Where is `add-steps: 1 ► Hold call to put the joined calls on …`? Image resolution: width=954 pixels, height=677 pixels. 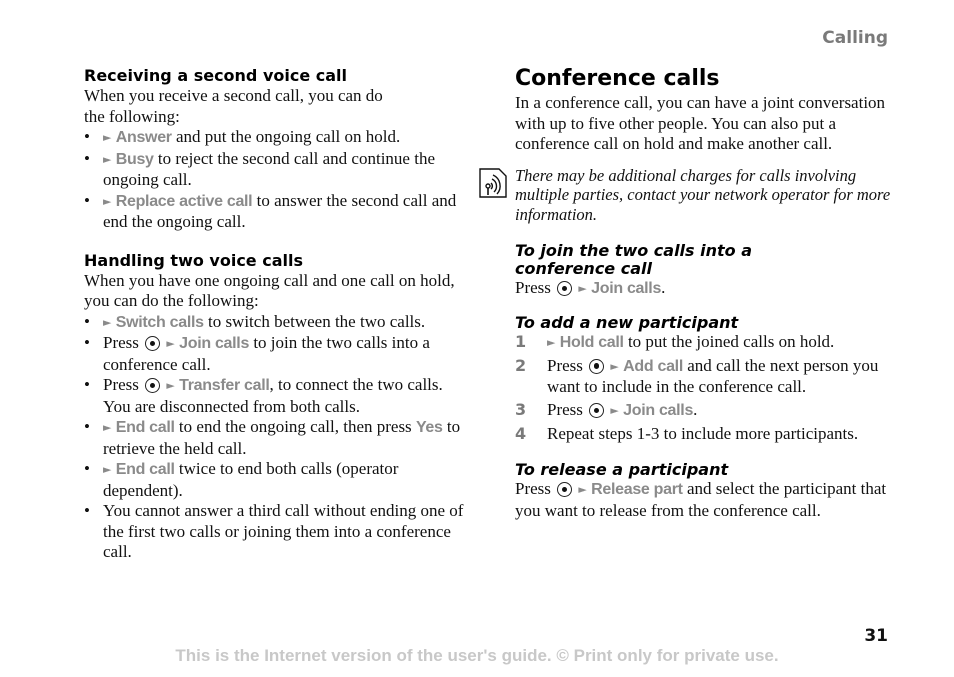
add-steps: 1 ► Hold call to put the joined calls on … is located at coordinates (705, 388).